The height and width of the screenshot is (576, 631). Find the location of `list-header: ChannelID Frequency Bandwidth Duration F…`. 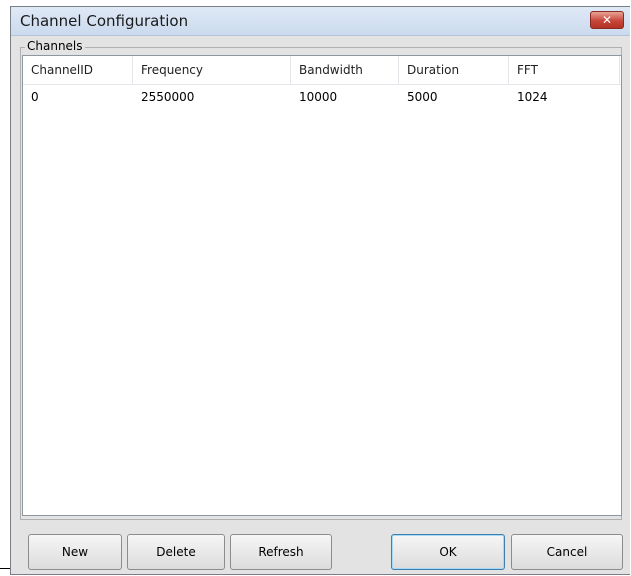

list-header: ChannelID Frequency Bandwidth Duration F… is located at coordinates (322, 70).